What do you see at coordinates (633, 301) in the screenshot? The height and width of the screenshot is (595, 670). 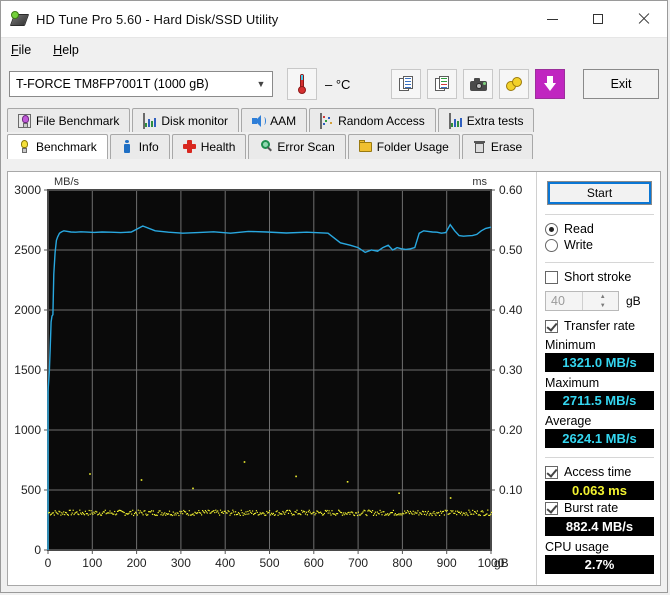 I see `short-stroke-unit: gB` at bounding box center [633, 301].